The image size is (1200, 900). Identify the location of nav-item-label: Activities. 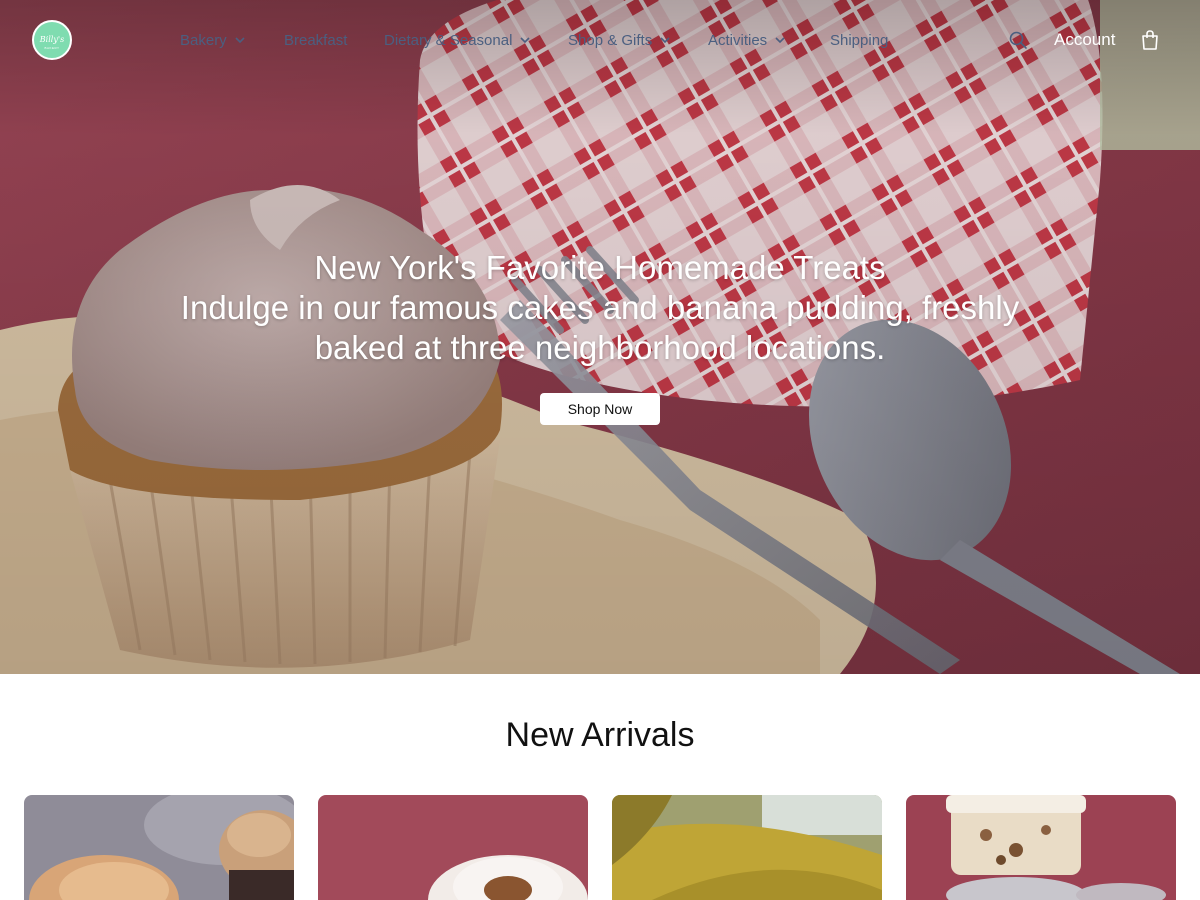
(738, 40).